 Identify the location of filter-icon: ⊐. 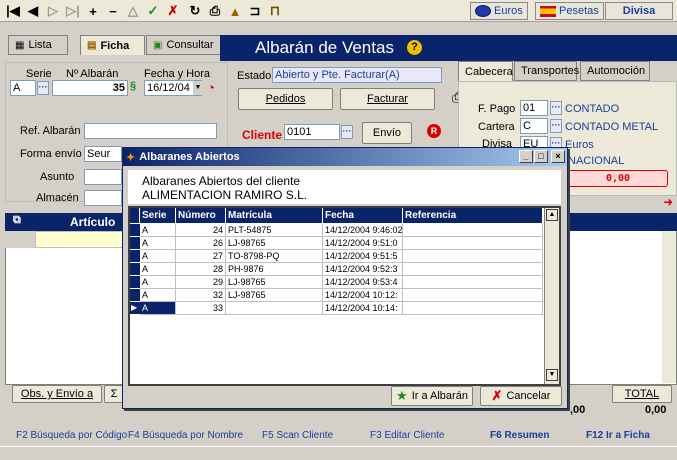
(255, 11).